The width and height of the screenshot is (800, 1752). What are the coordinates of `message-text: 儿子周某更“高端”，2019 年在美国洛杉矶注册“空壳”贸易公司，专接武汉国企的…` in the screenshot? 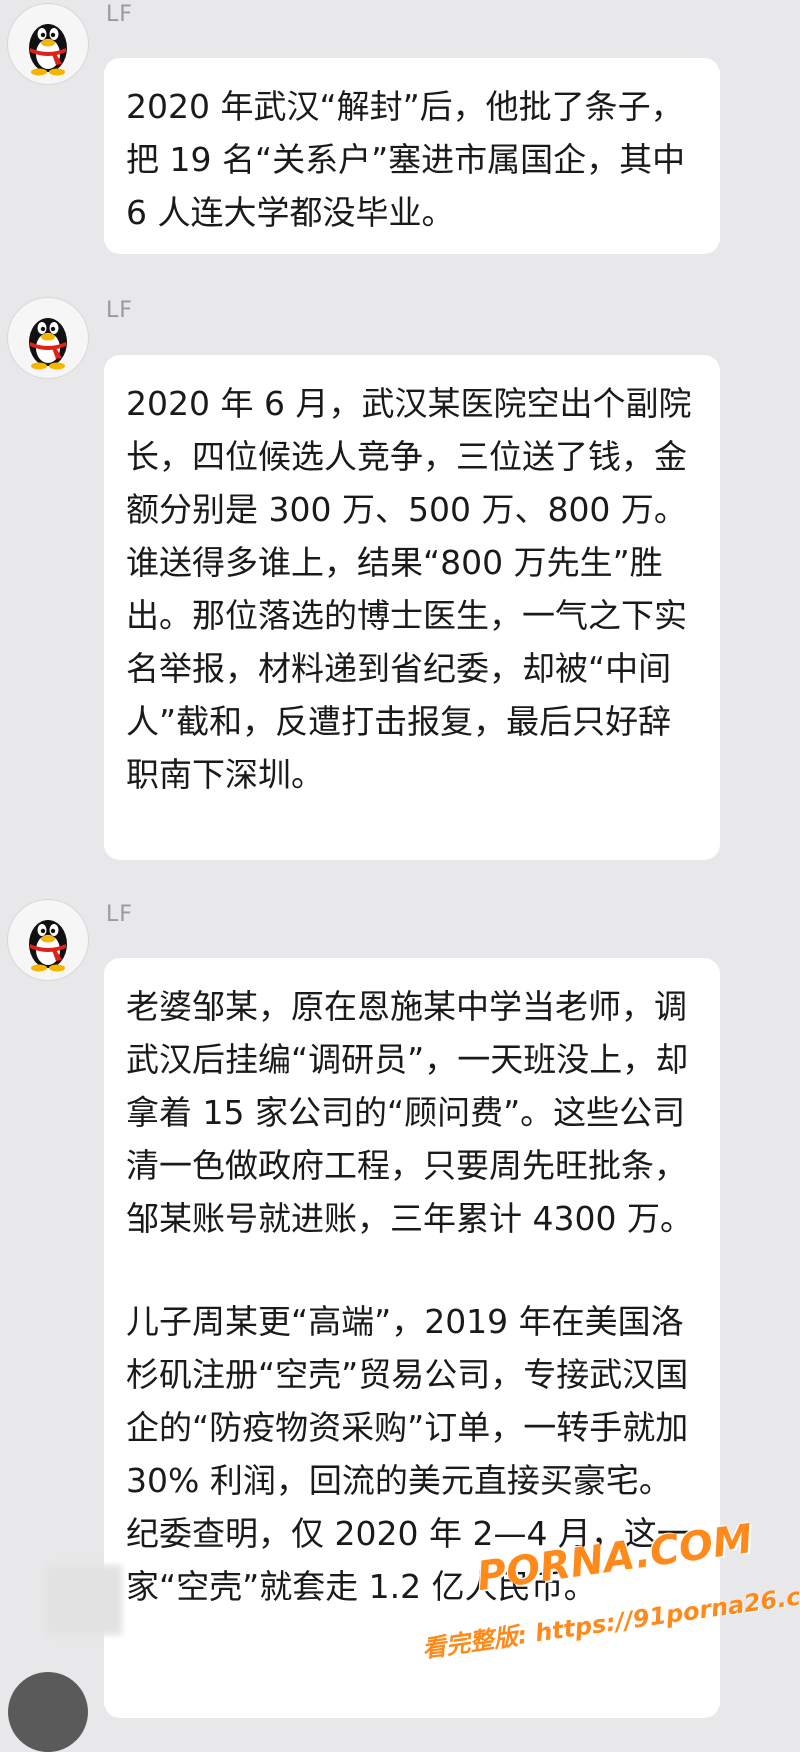 It's located at (408, 1454).